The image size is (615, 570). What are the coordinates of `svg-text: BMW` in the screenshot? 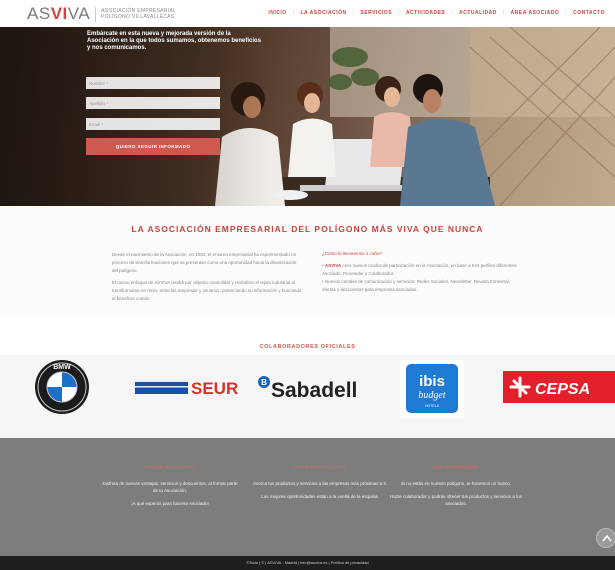 It's located at (62, 367).